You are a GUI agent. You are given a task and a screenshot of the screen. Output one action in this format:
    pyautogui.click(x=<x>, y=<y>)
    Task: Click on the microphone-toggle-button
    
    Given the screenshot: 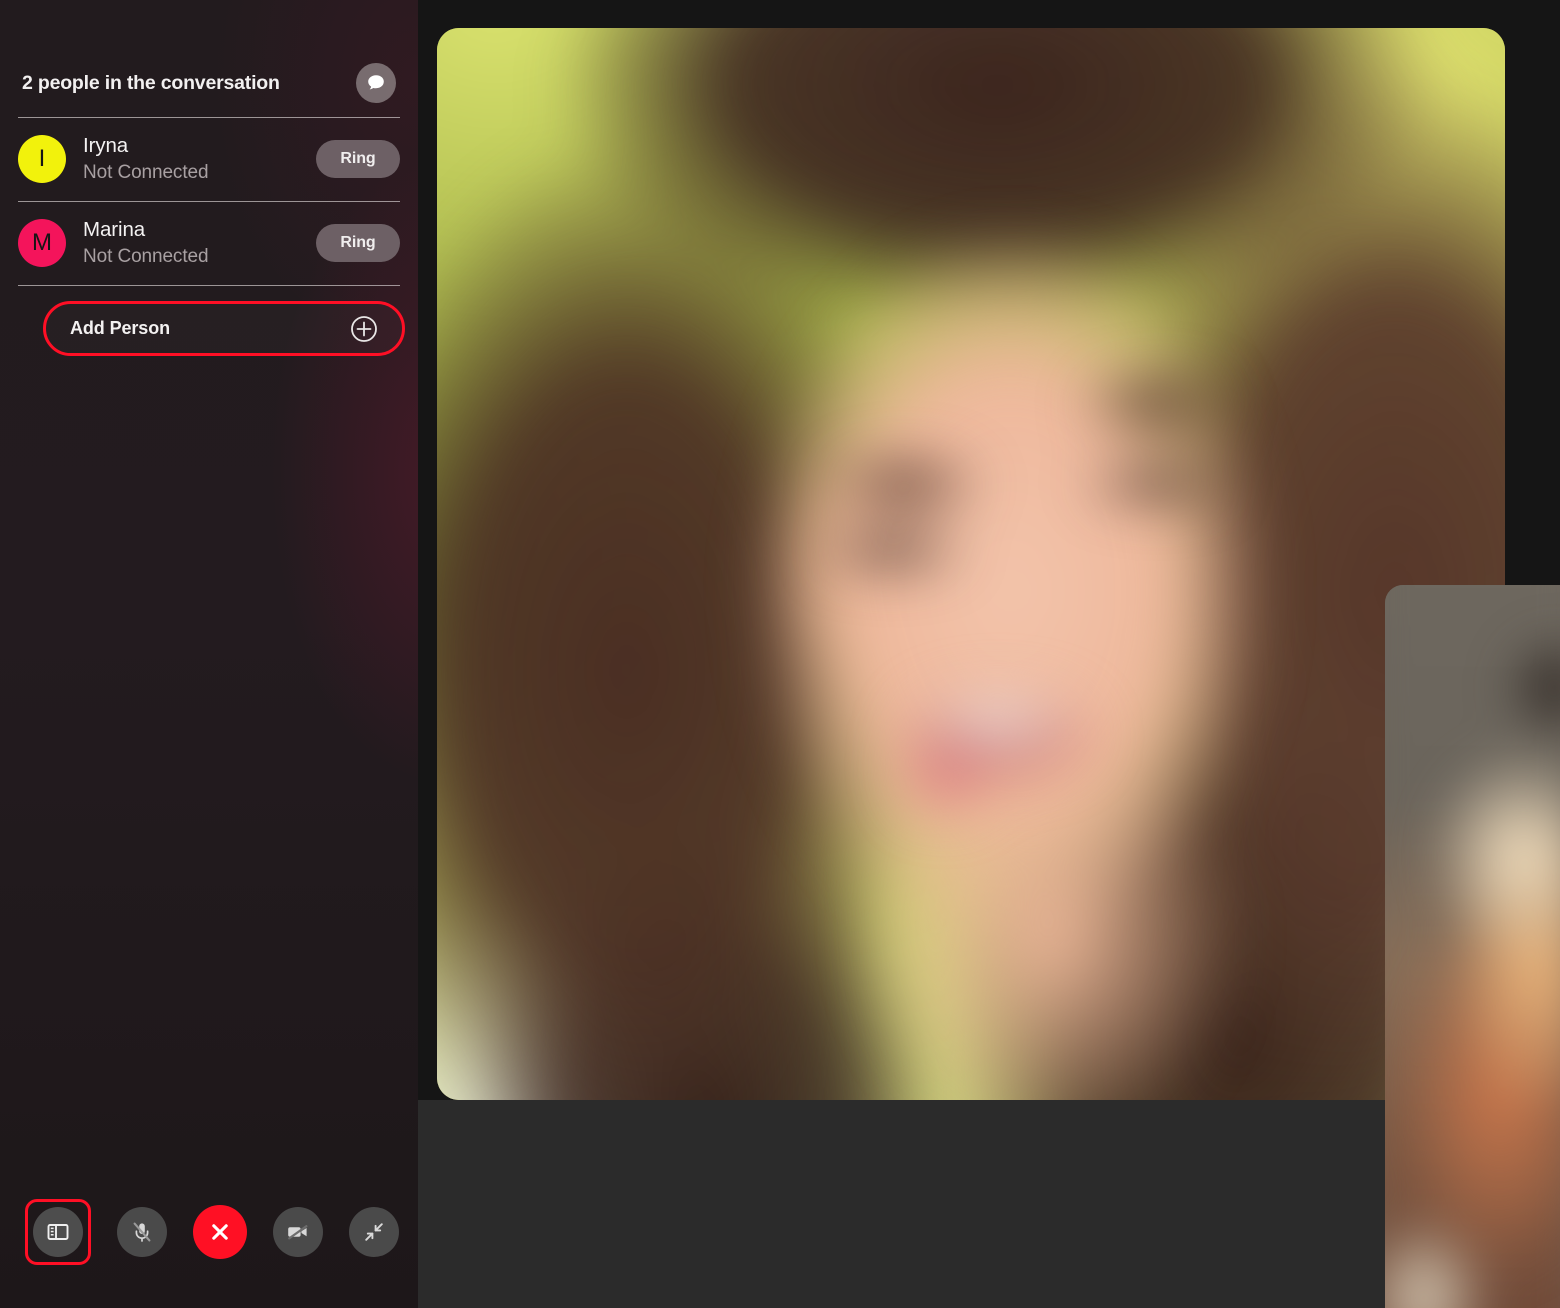 What is the action you would take?
    pyautogui.click(x=142, y=1232)
    